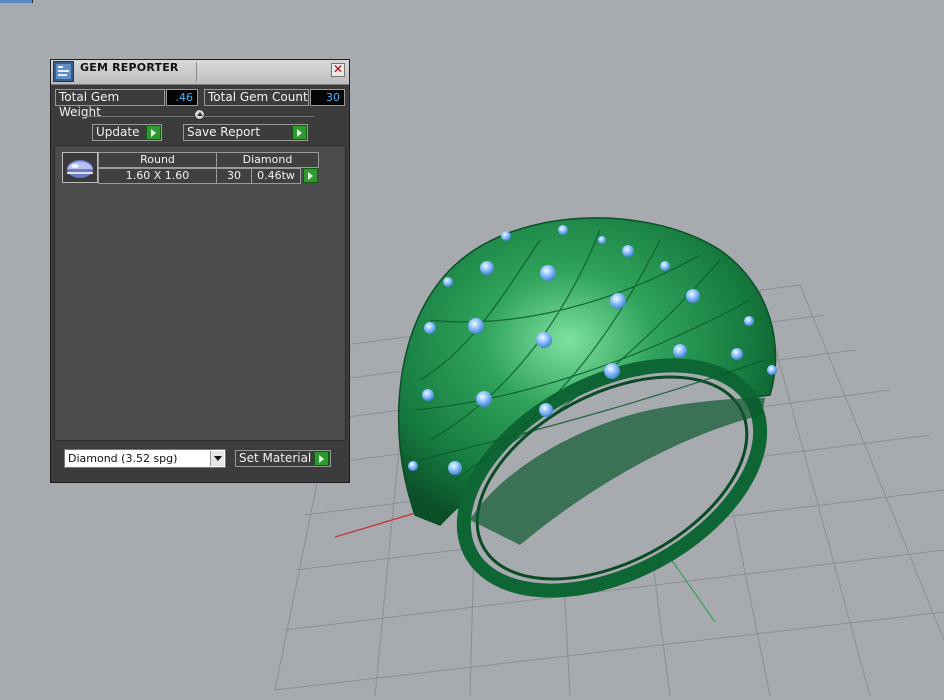 The height and width of the screenshot is (700, 944). What do you see at coordinates (200, 72) in the screenshot?
I see `title-bar: GEM REPORTER ✕` at bounding box center [200, 72].